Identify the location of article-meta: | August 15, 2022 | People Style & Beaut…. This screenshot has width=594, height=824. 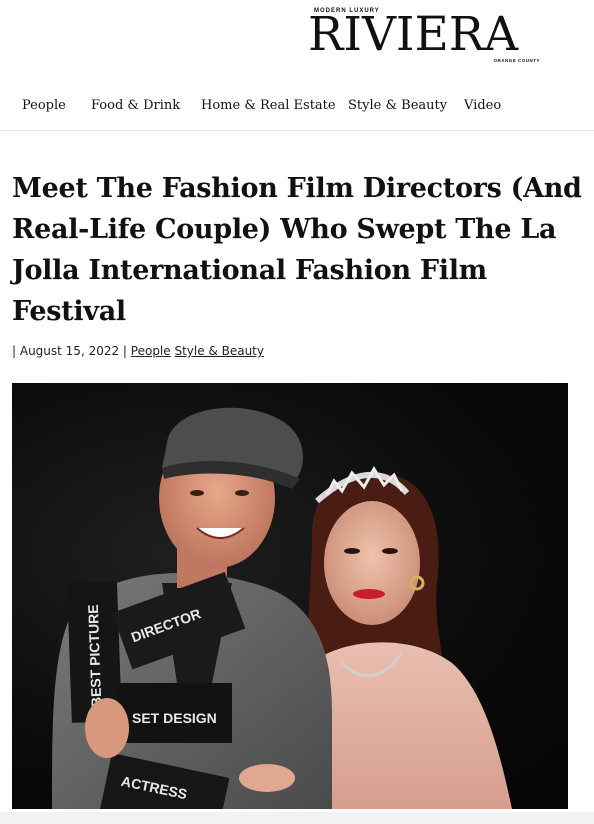
(138, 351).